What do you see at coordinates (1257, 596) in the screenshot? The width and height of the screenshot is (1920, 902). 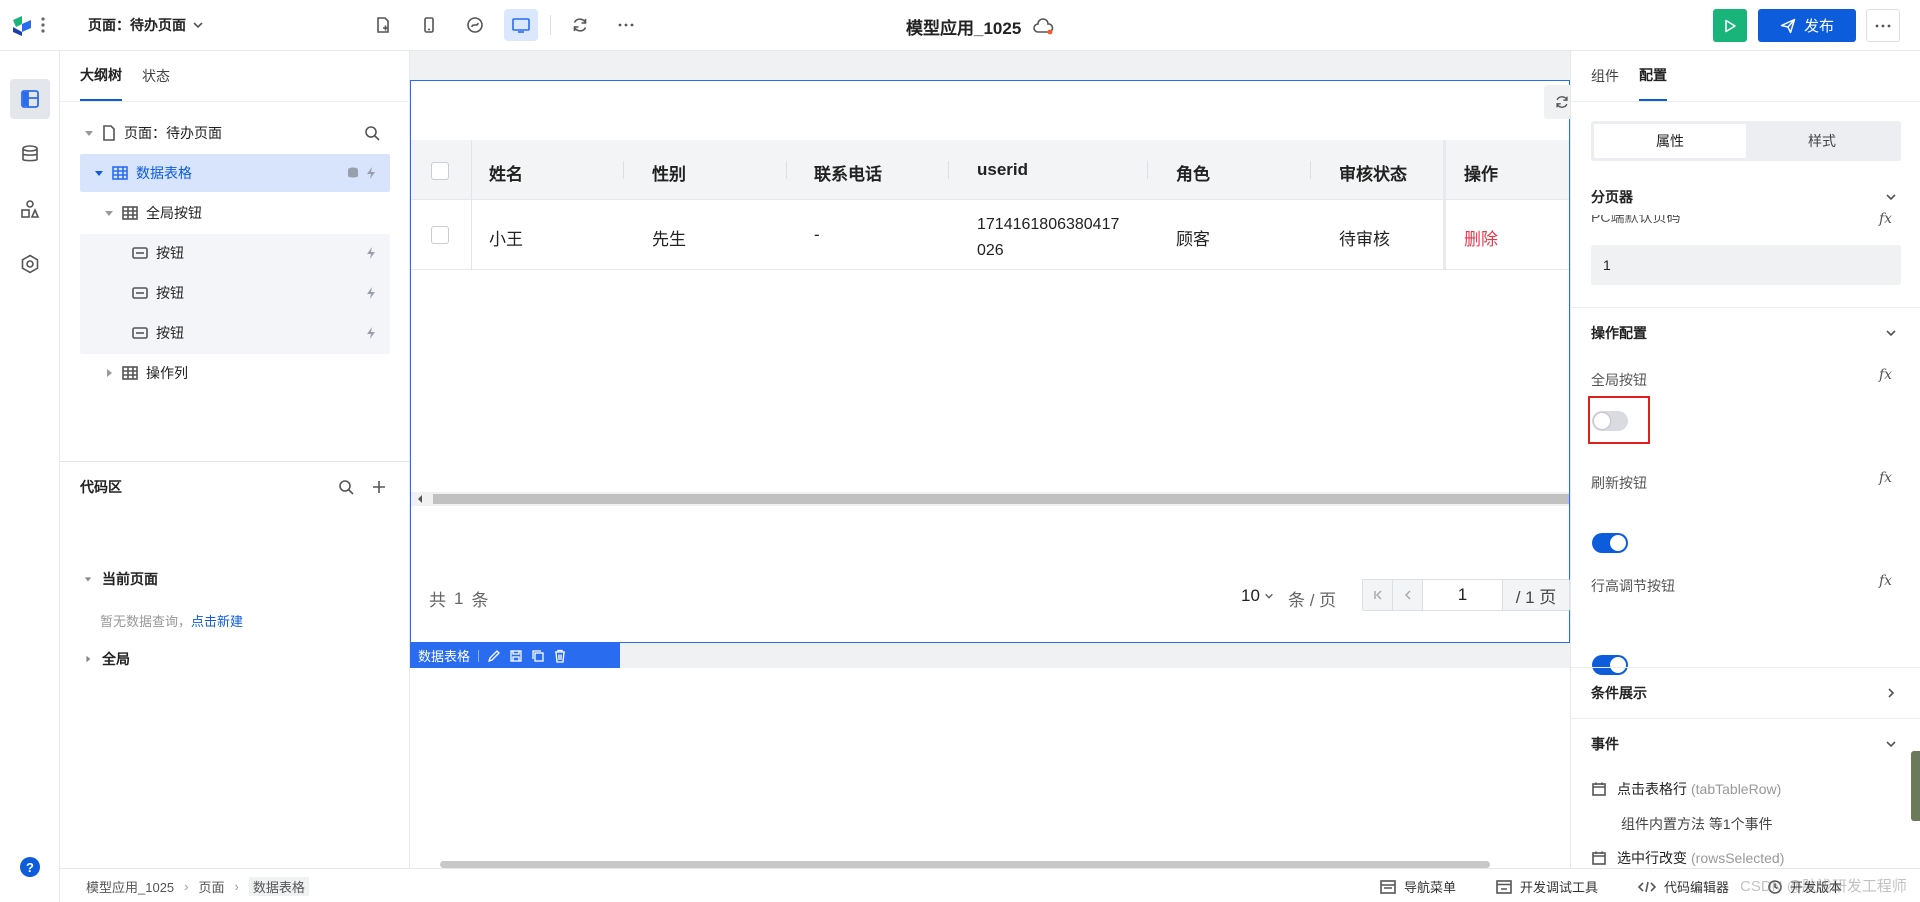 I see `page-size-select: 10` at bounding box center [1257, 596].